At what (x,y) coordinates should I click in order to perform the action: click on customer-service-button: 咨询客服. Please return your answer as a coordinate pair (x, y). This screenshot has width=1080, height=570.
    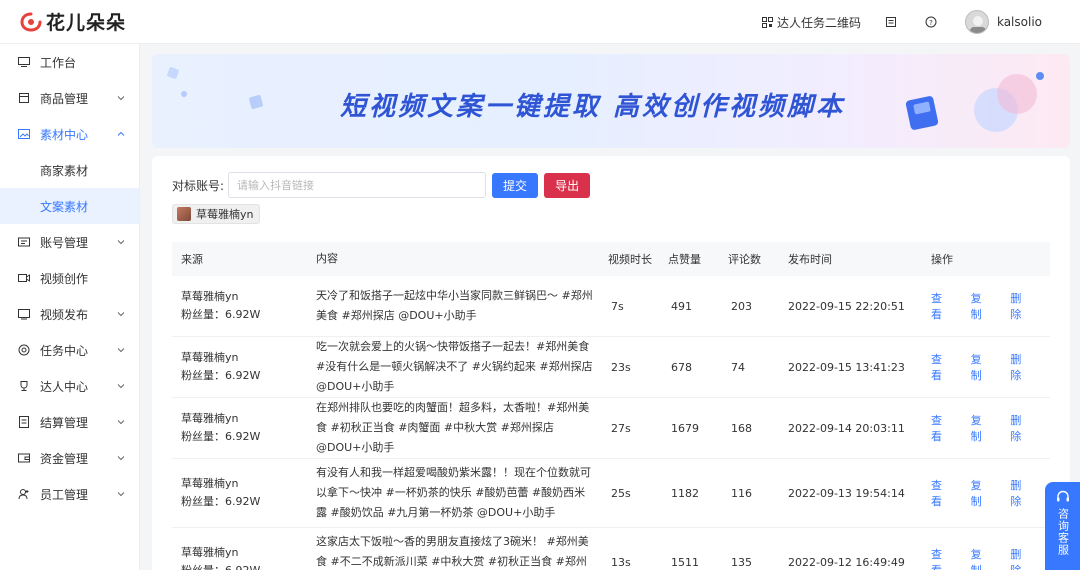
    Looking at the image, I should click on (1062, 526).